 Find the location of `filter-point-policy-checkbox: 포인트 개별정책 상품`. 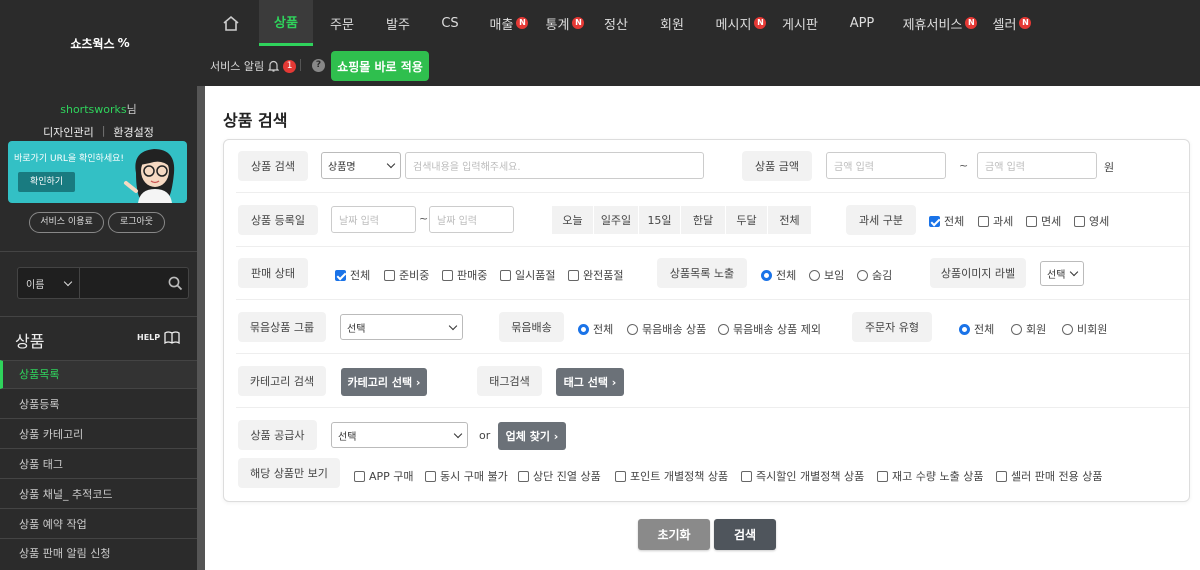

filter-point-policy-checkbox: 포인트 개별정책 상품 is located at coordinates (671, 476).